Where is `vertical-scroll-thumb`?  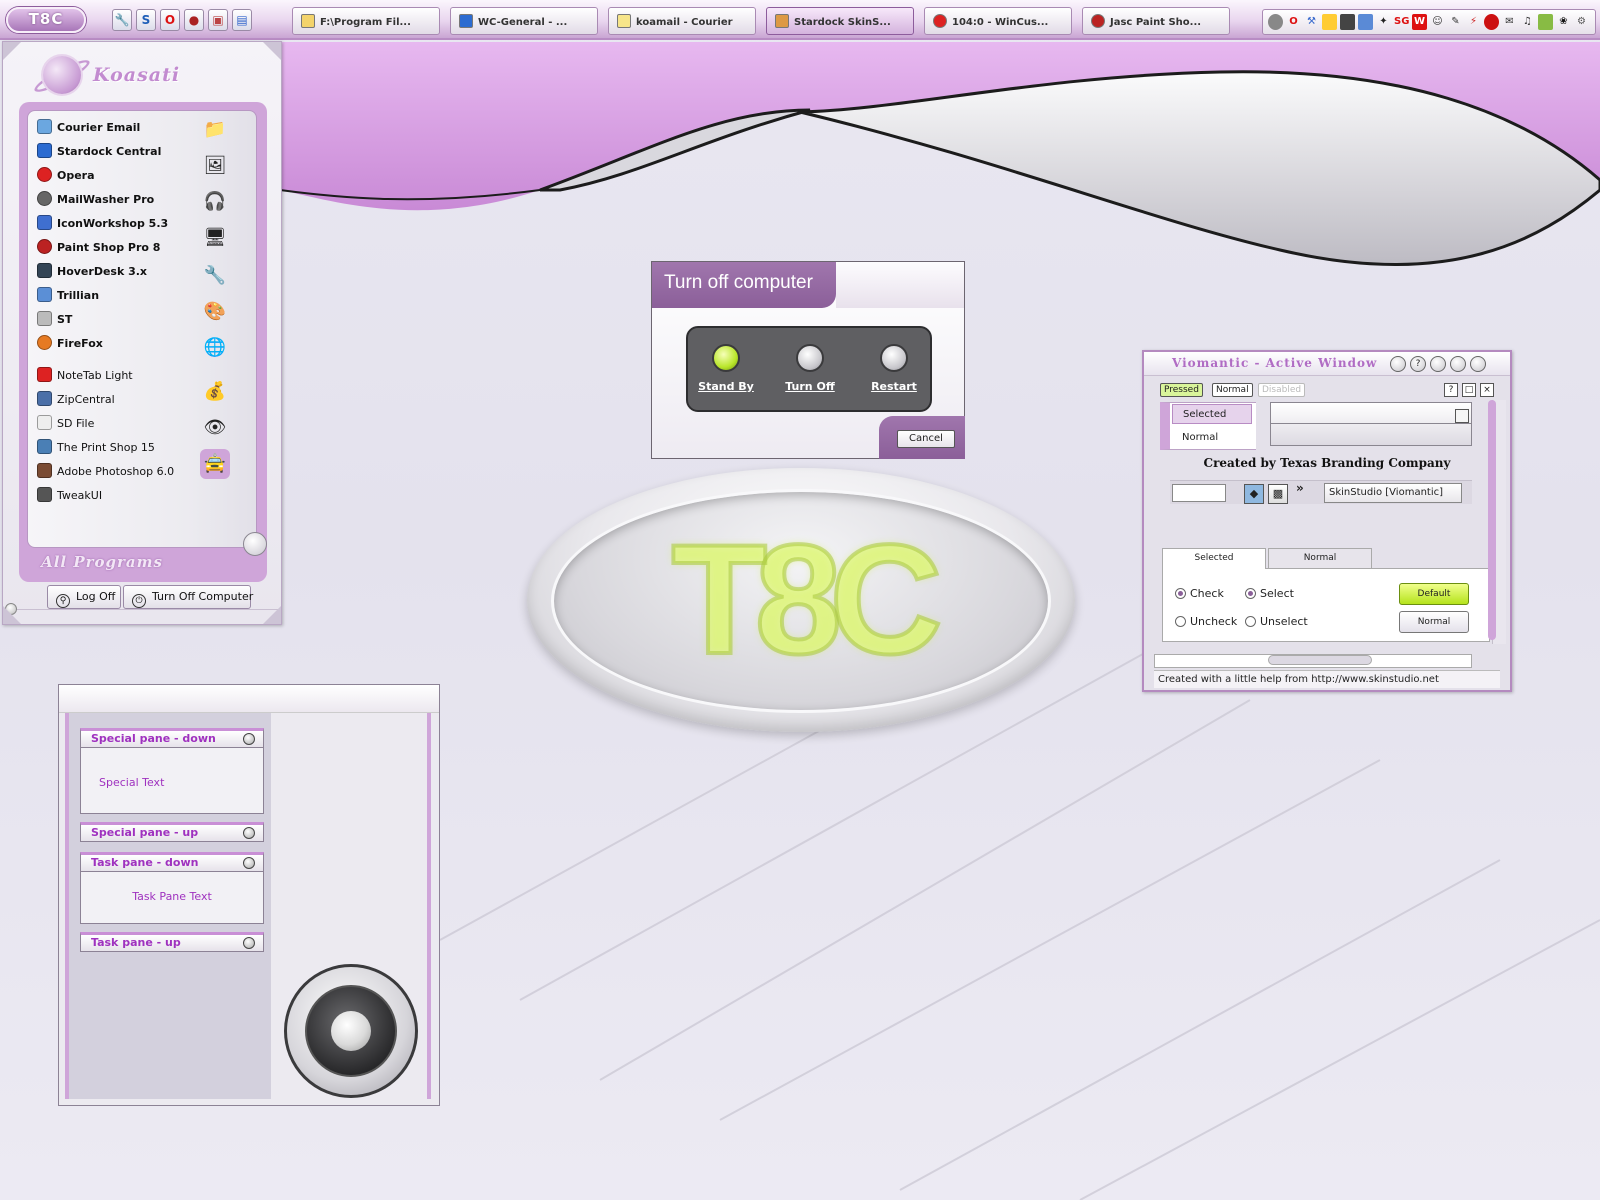
vertical-scroll-thumb is located at coordinates (1492, 520).